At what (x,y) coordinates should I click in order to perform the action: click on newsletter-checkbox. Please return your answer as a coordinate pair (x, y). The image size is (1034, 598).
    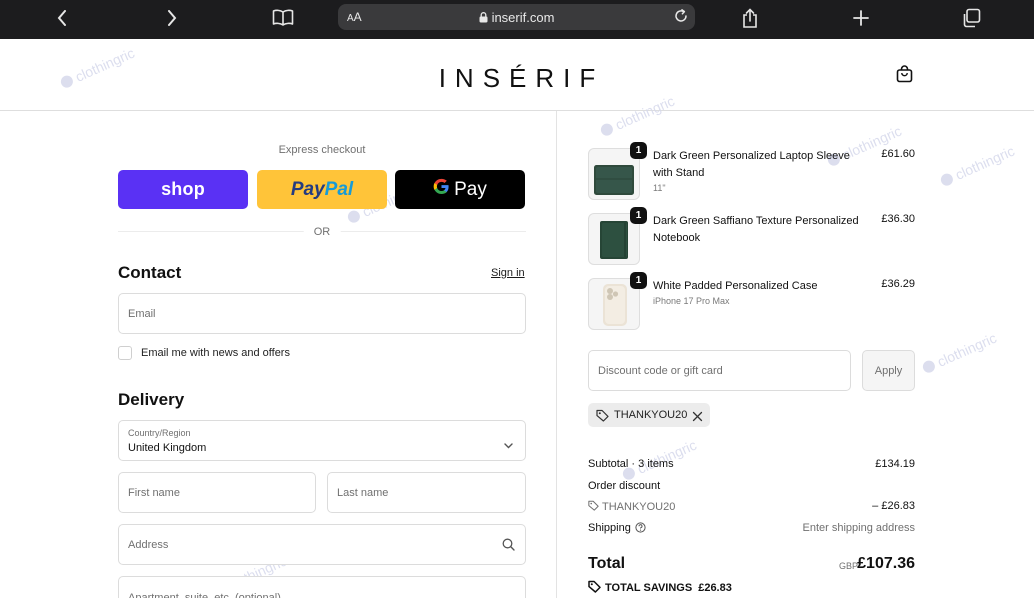
    Looking at the image, I should click on (125, 353).